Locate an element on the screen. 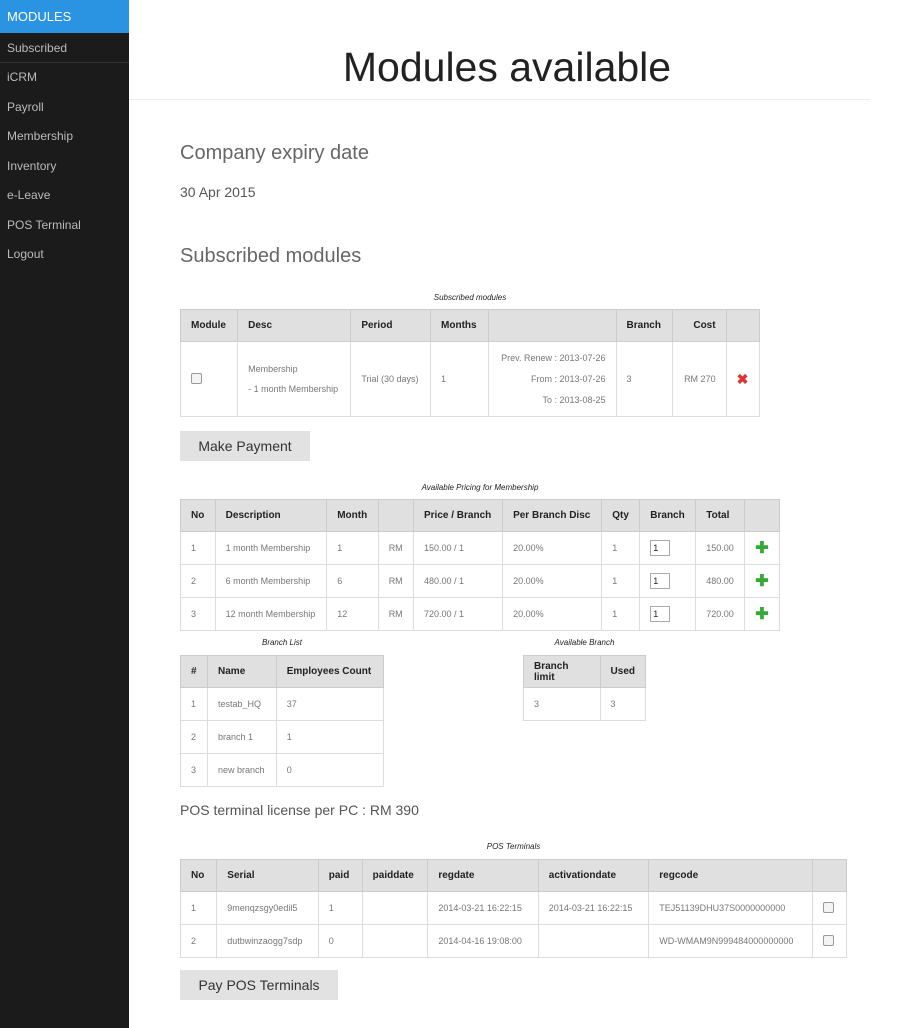 The width and height of the screenshot is (900, 1028). col-module: Module is located at coordinates (209, 325).